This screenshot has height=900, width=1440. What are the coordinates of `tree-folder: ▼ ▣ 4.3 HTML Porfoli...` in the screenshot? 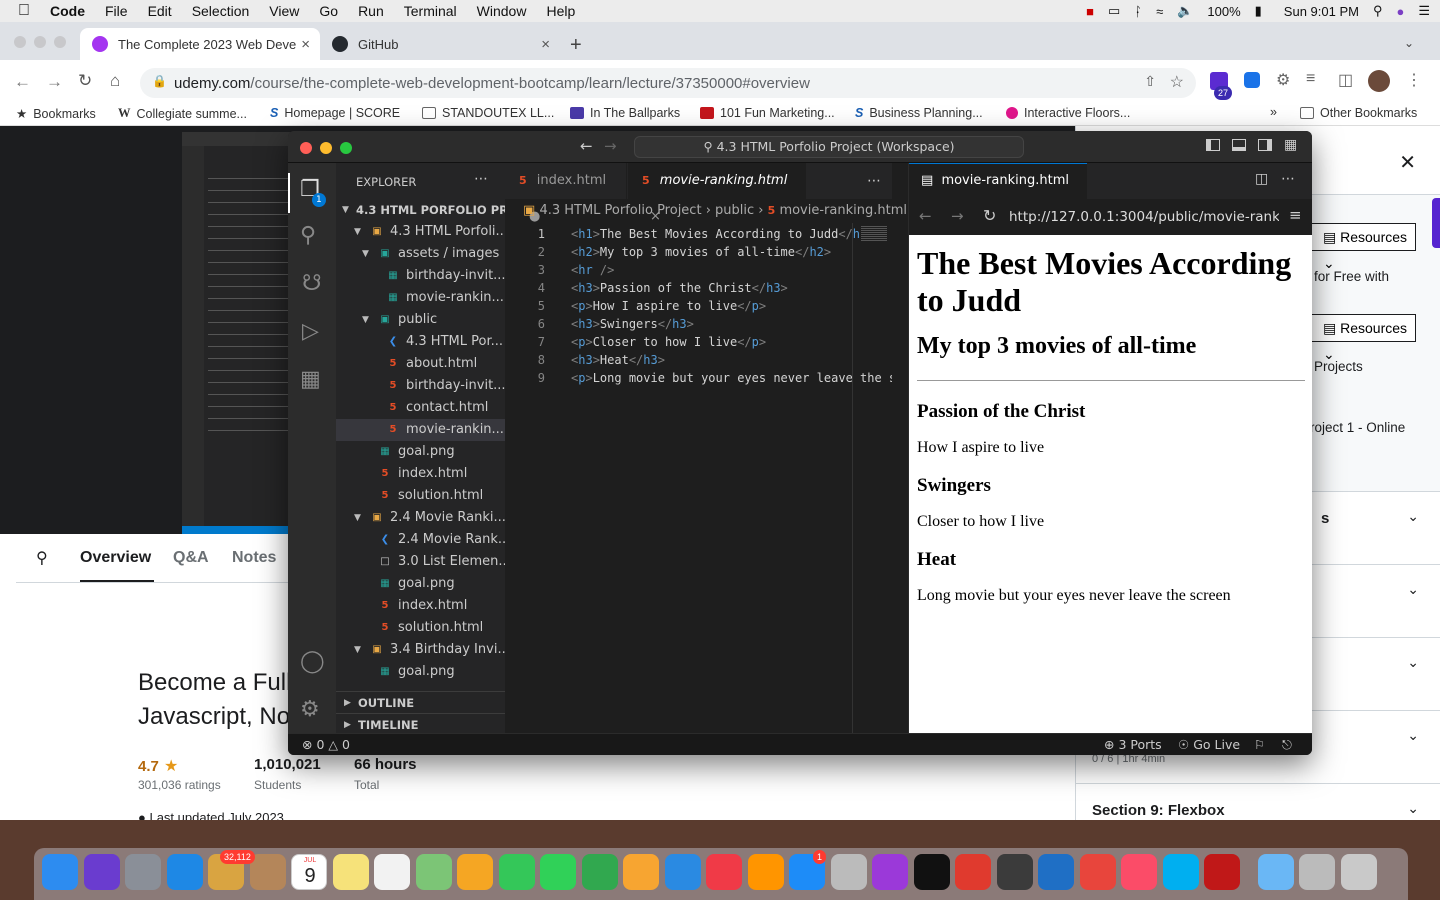 It's located at (420, 232).